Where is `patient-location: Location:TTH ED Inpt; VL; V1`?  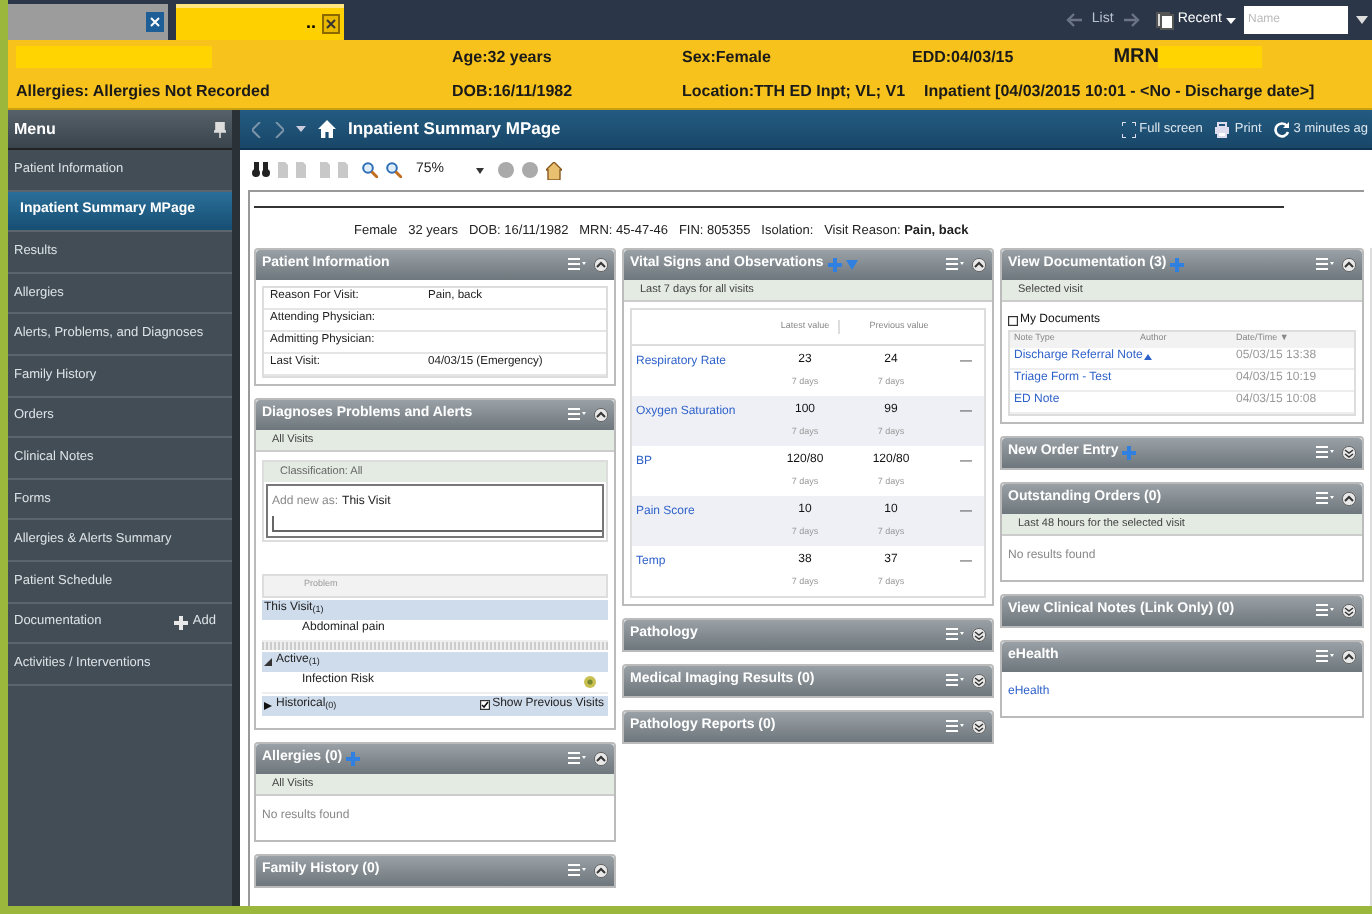 patient-location: Location:TTH ED Inpt; VL; V1 is located at coordinates (795, 91).